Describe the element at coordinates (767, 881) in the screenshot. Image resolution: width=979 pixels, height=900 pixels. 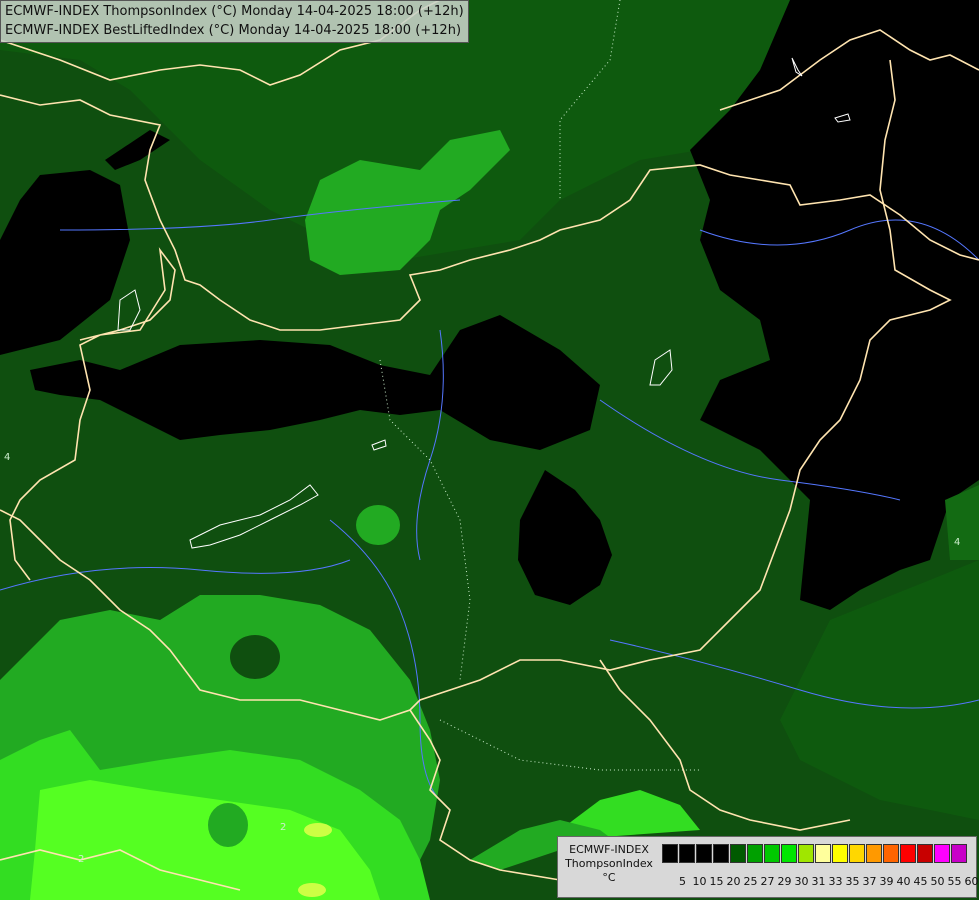
I see `legend-tick-label: 27` at that location.